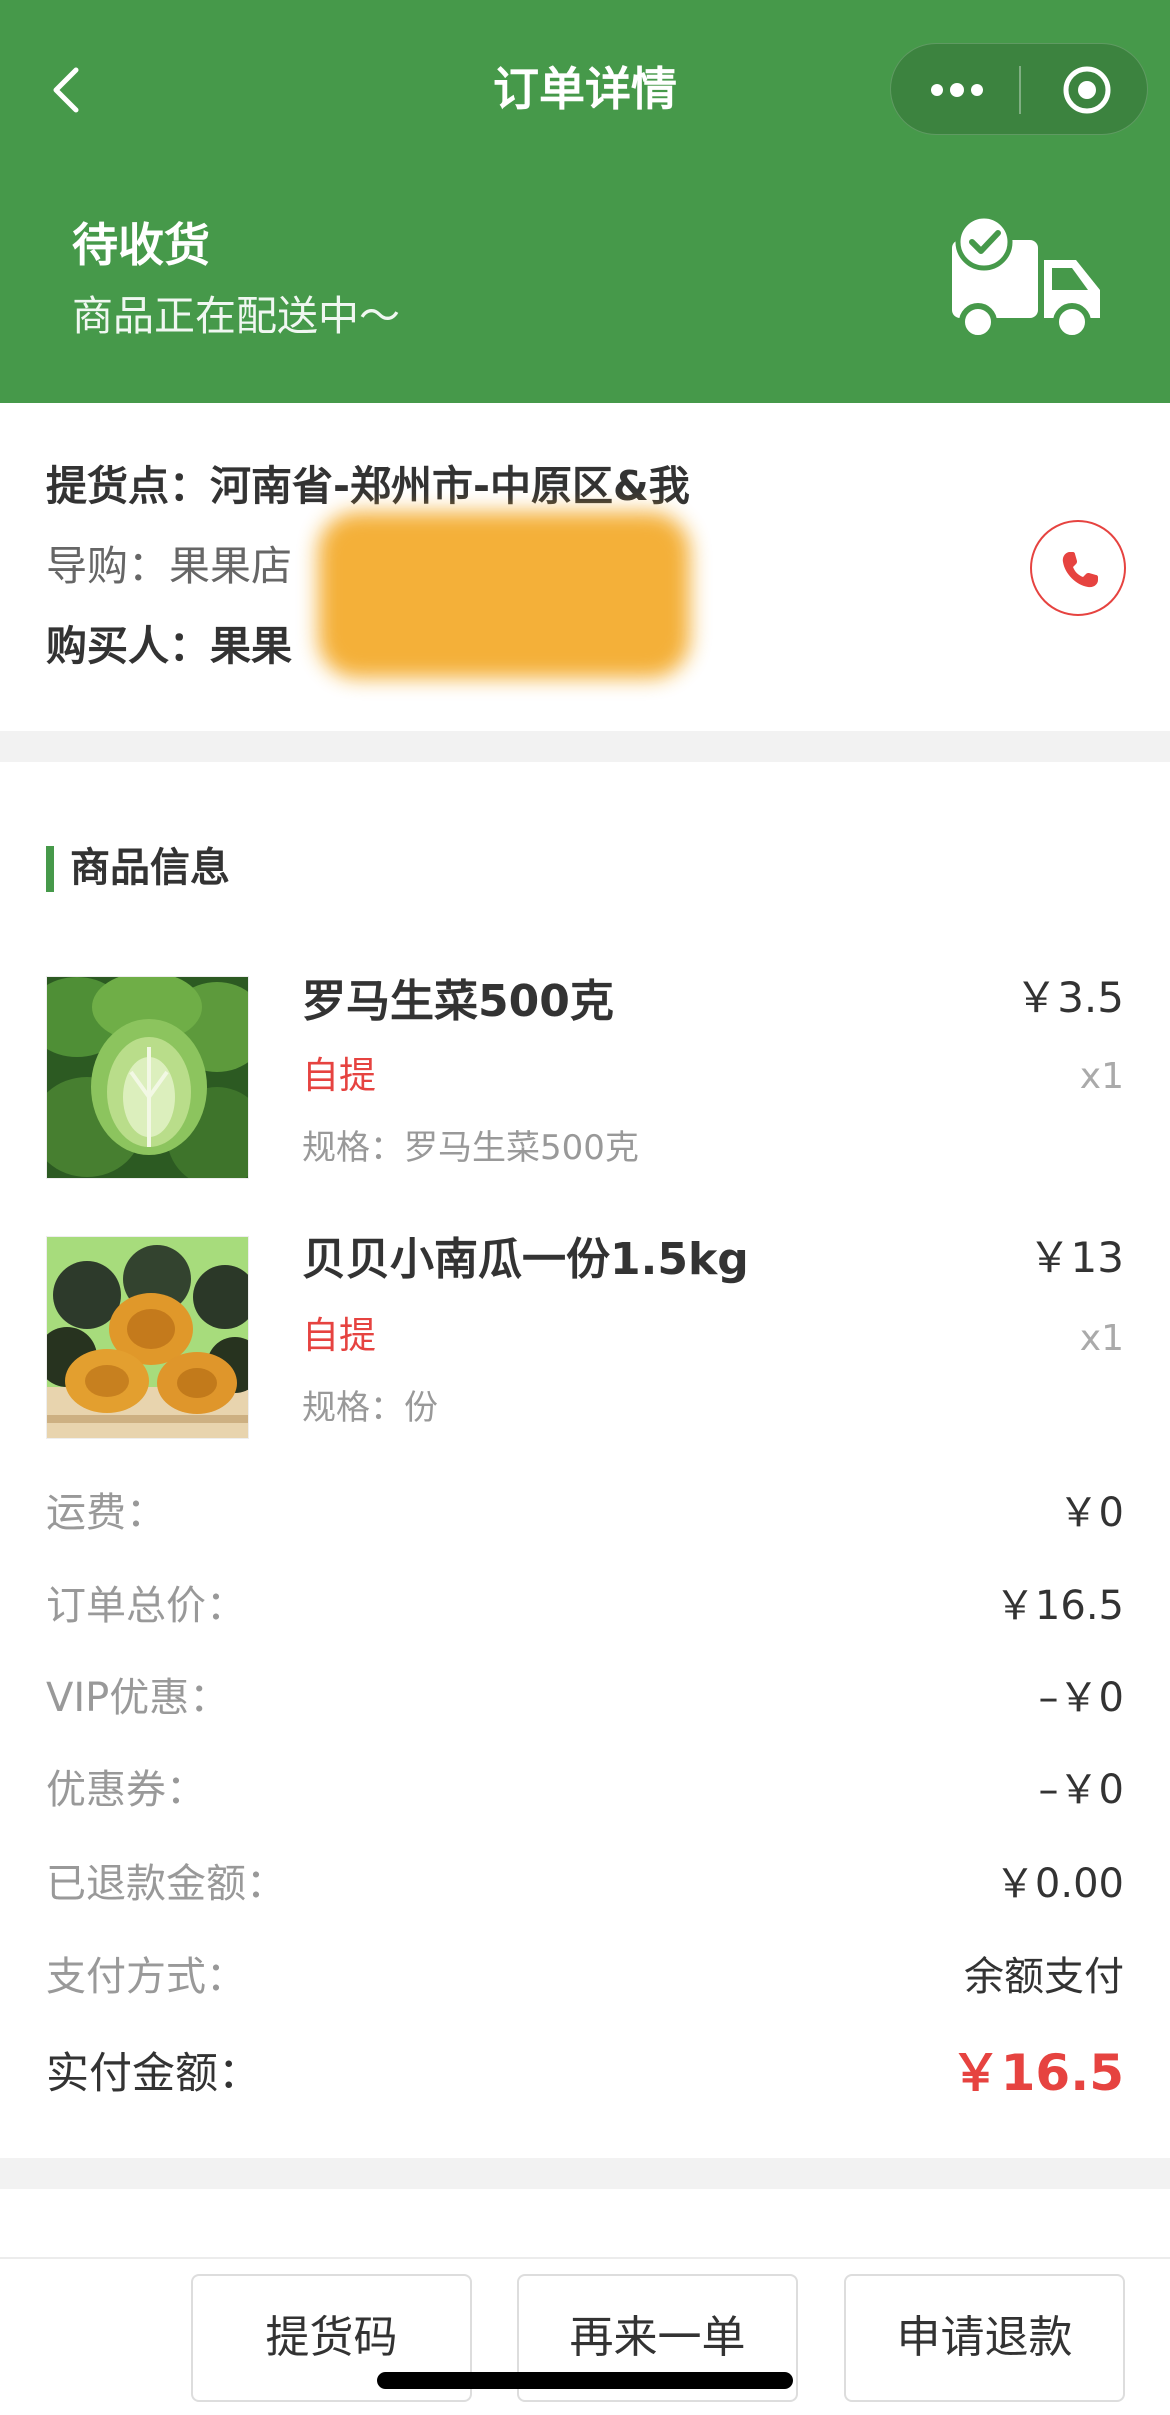 Image resolution: width=1170 pixels, height=2415 pixels. Describe the element at coordinates (1091, 1513) in the screenshot. I see `shipping-fee-value: ￥0` at that location.